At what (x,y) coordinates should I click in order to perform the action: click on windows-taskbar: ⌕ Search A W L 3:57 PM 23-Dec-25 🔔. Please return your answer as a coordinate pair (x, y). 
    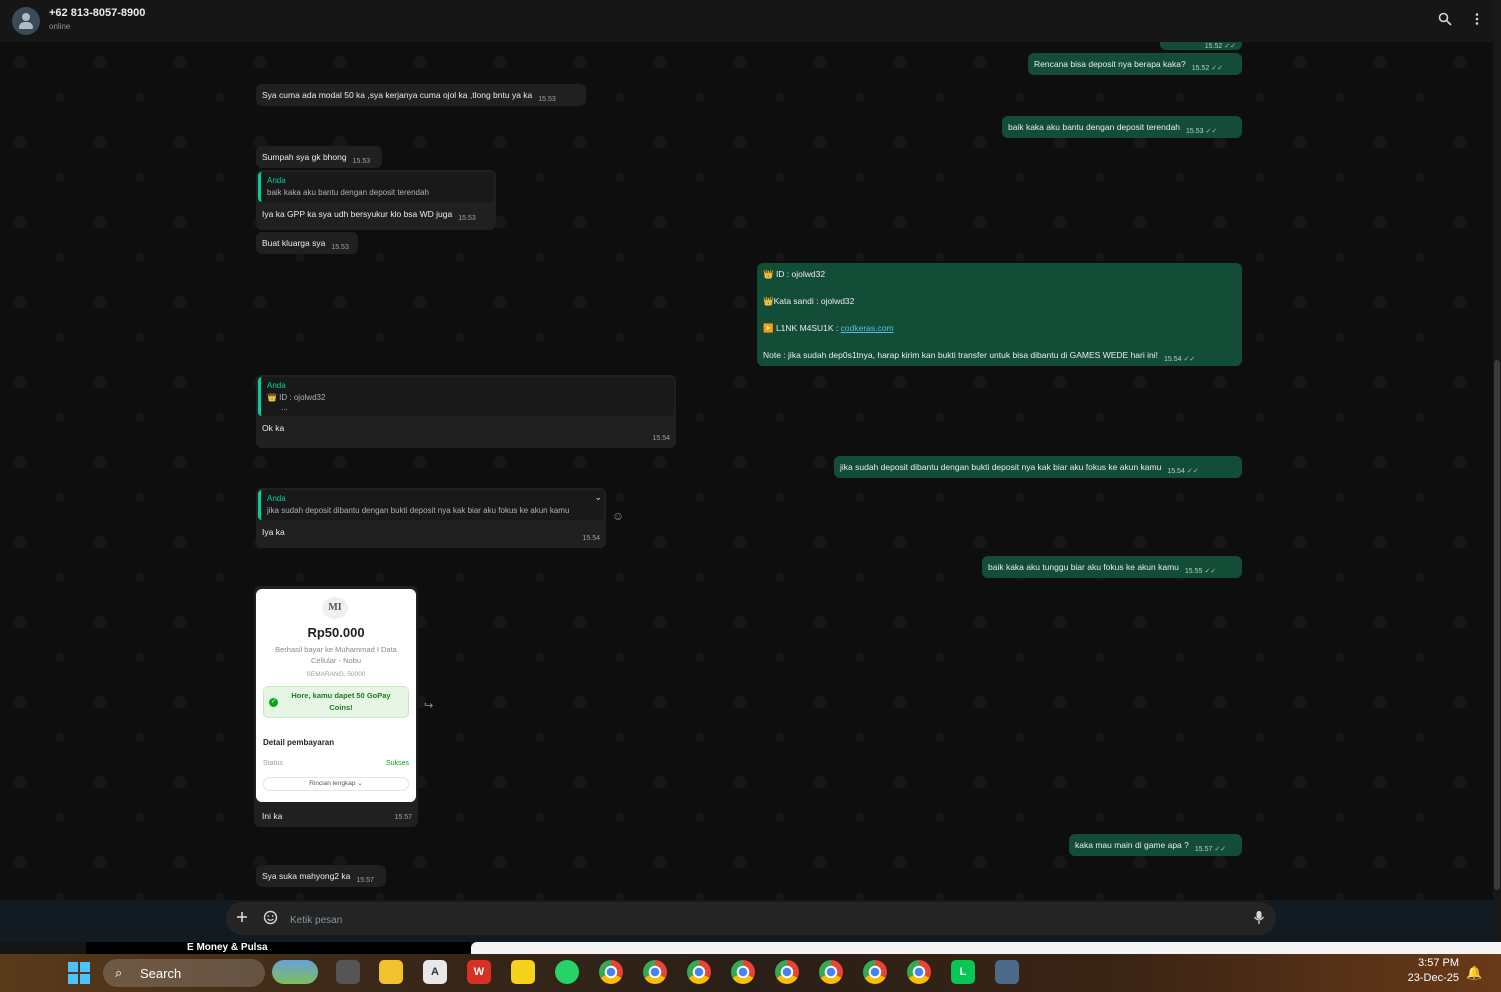
    Looking at the image, I should click on (750, 973).